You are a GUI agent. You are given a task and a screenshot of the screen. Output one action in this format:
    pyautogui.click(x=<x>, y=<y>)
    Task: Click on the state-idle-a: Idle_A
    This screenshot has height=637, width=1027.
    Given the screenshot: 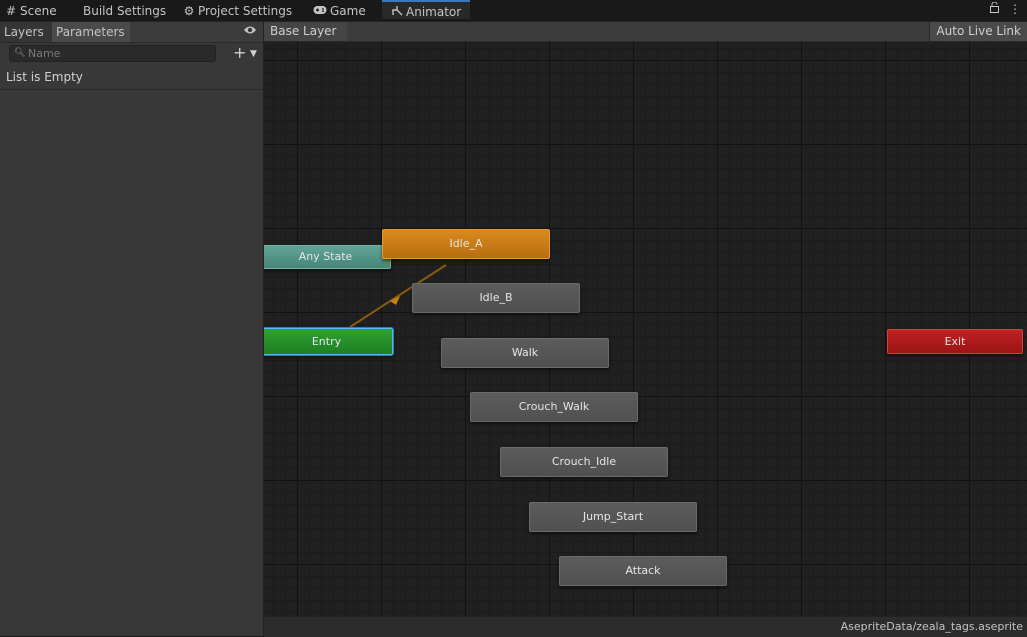 What is the action you would take?
    pyautogui.click(x=466, y=244)
    